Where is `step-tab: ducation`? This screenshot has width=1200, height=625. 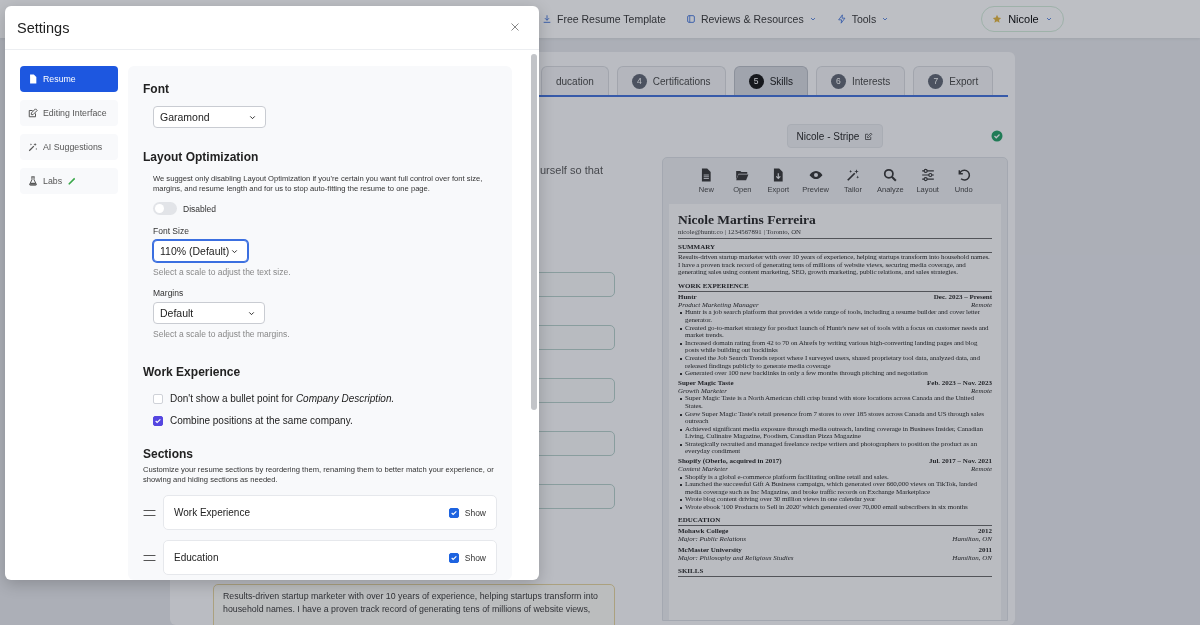 step-tab: ducation is located at coordinates (575, 80).